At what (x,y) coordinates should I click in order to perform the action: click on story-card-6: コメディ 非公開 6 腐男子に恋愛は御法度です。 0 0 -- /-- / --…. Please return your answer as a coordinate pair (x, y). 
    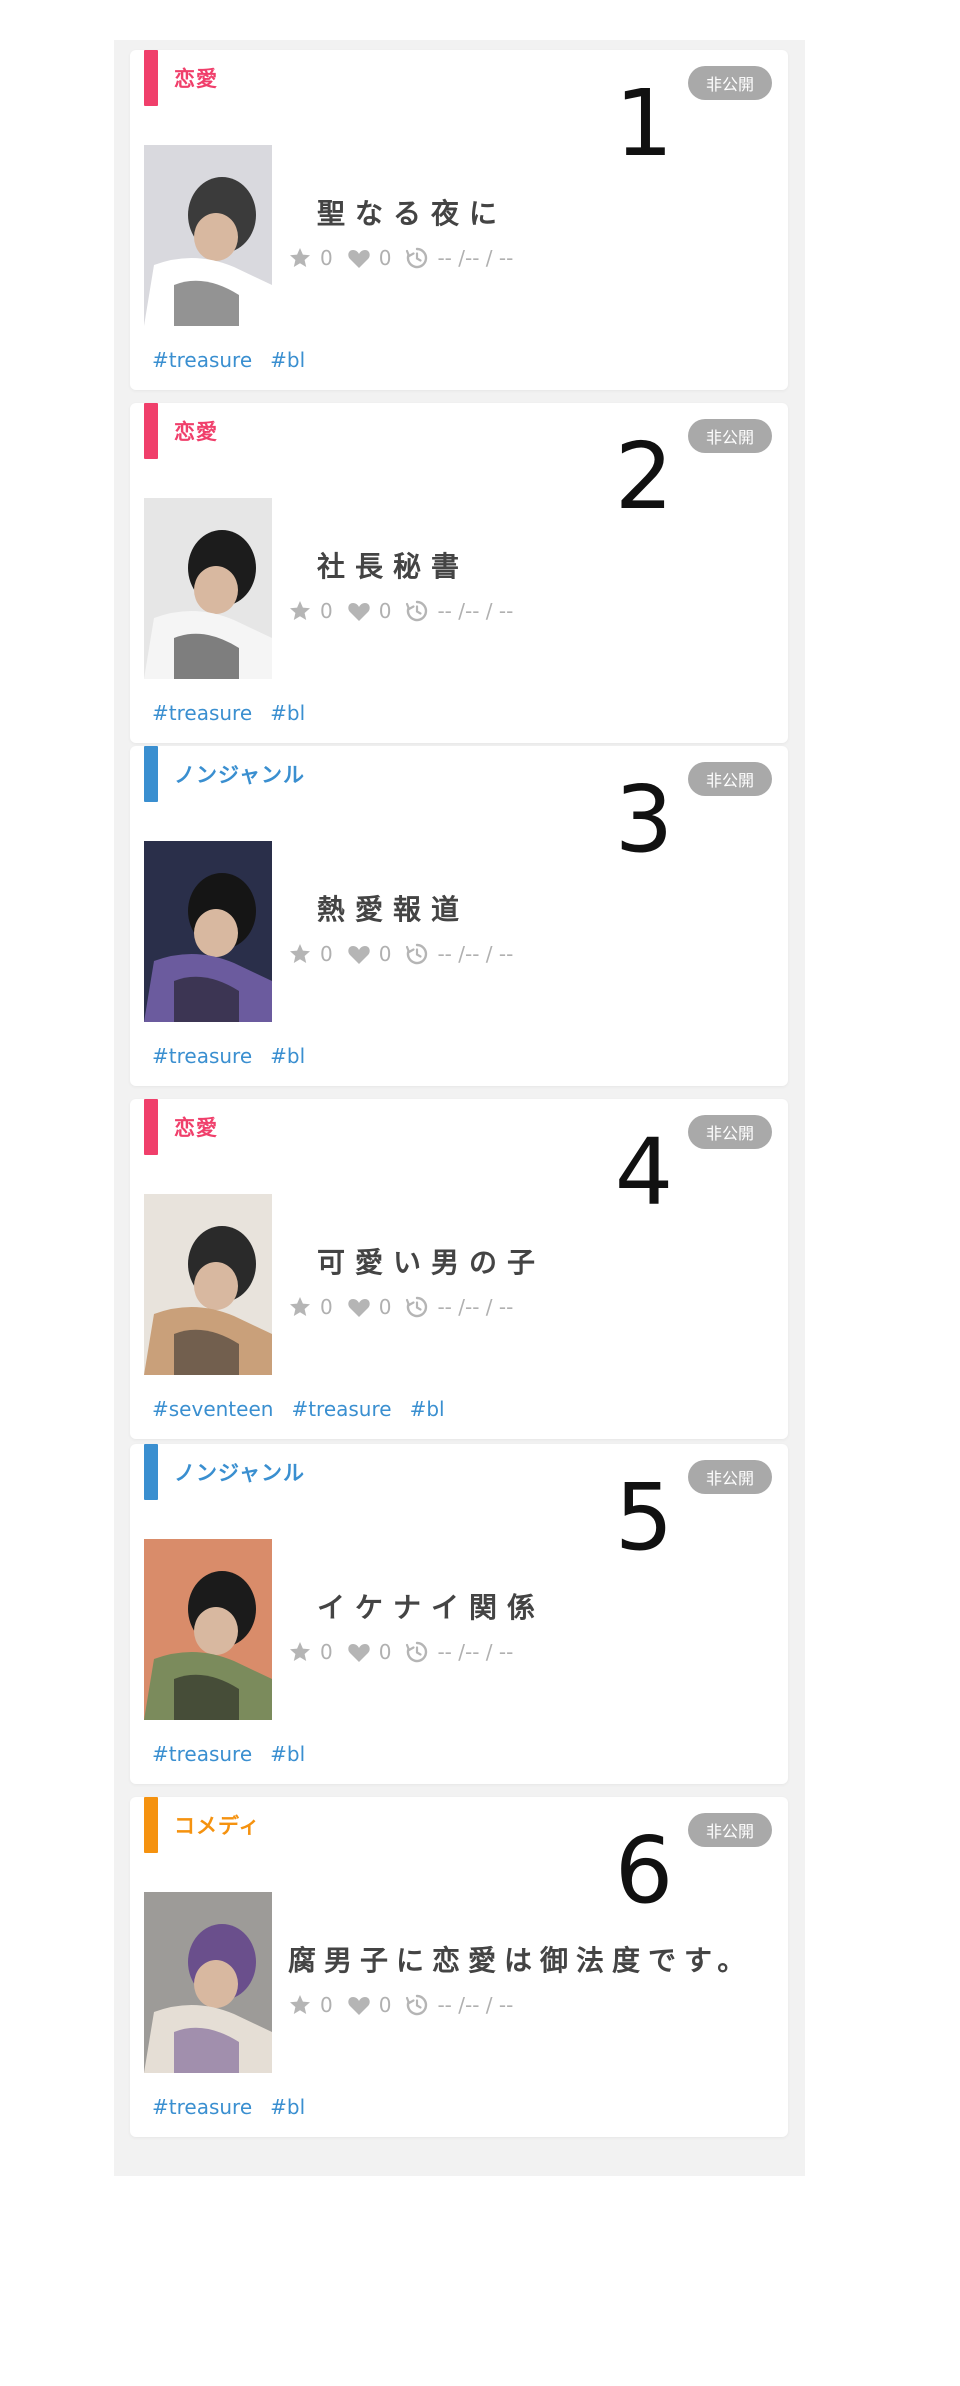
    Looking at the image, I should click on (459, 1967).